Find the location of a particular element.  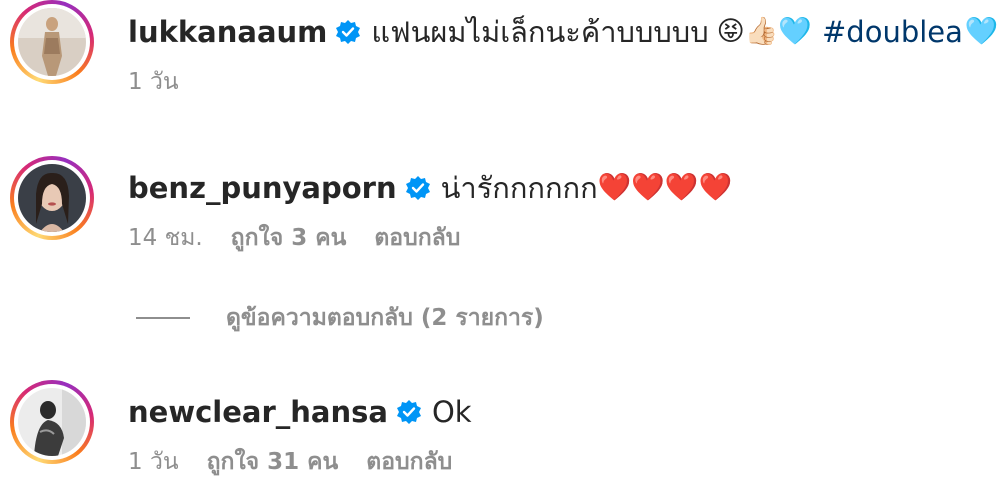

comment-meta: 1 วัน is located at coordinates (167, 82).